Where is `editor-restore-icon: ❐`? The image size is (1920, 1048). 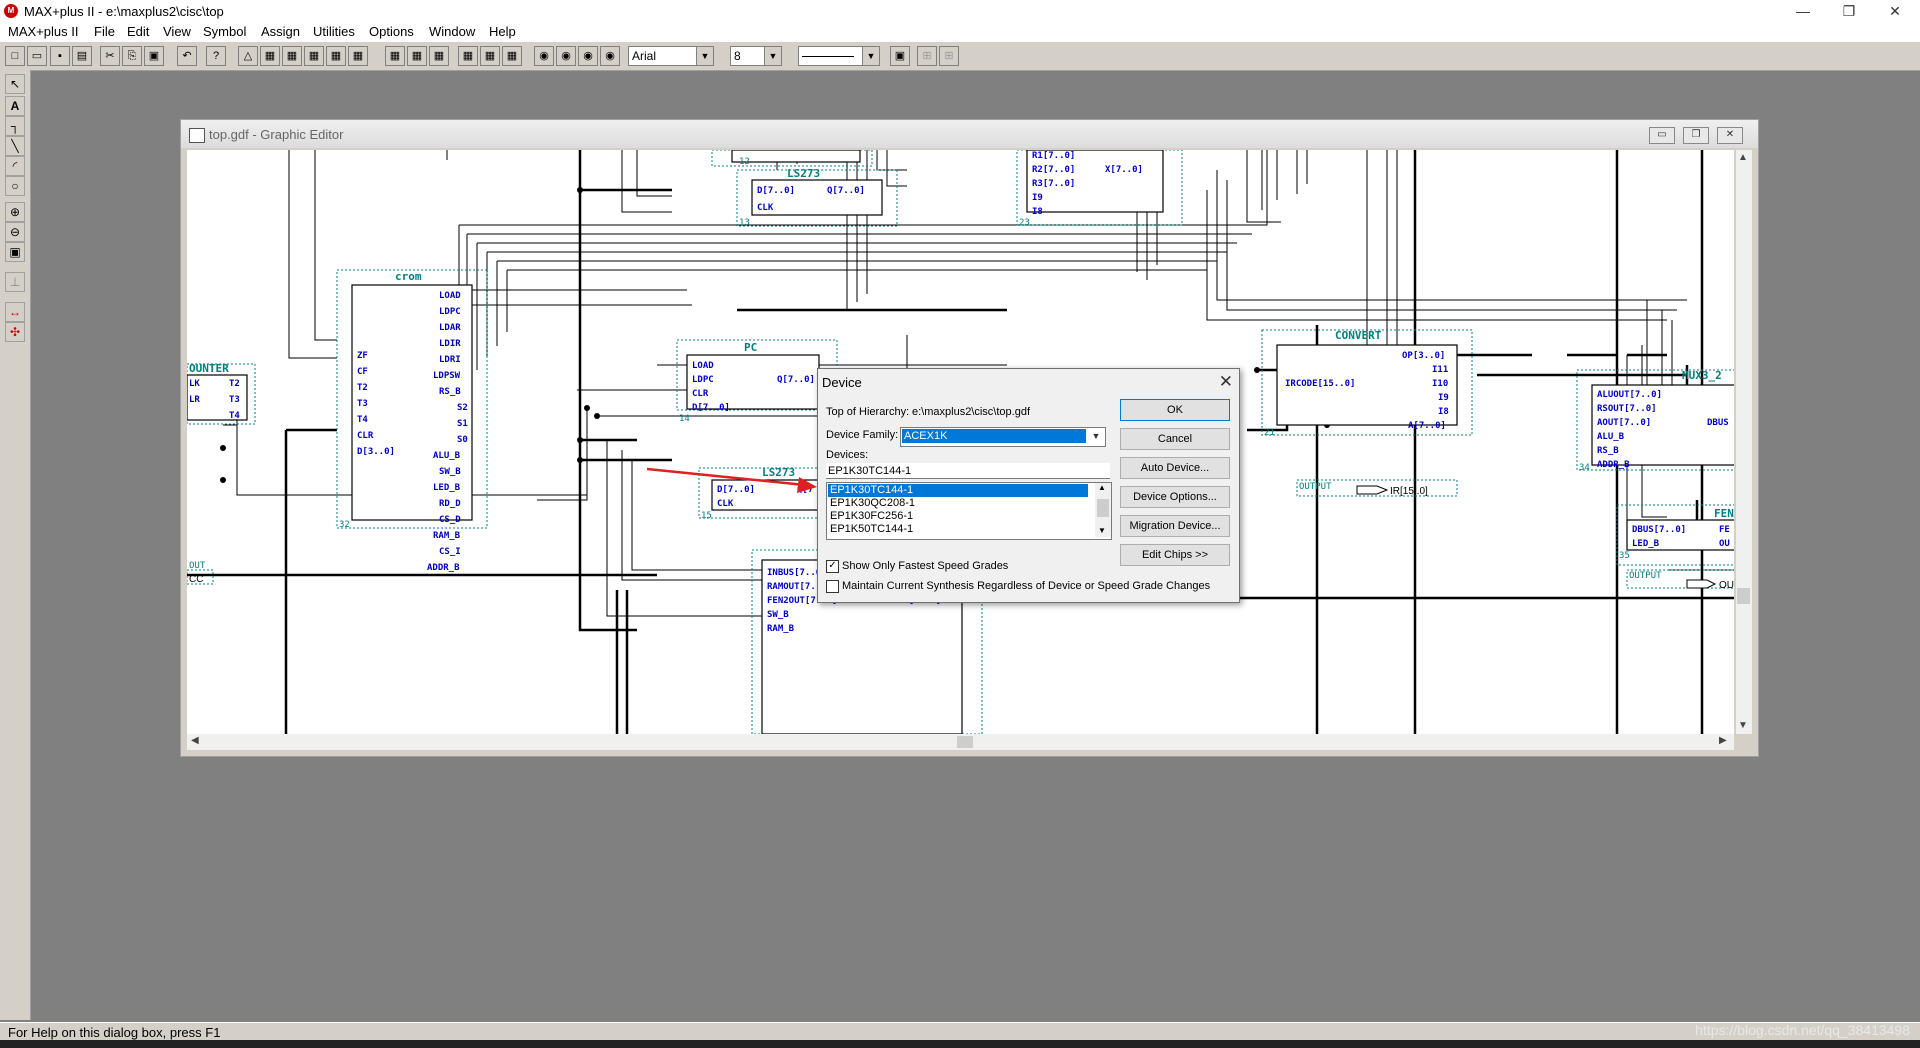
editor-restore-icon: ❐ is located at coordinates (1696, 135).